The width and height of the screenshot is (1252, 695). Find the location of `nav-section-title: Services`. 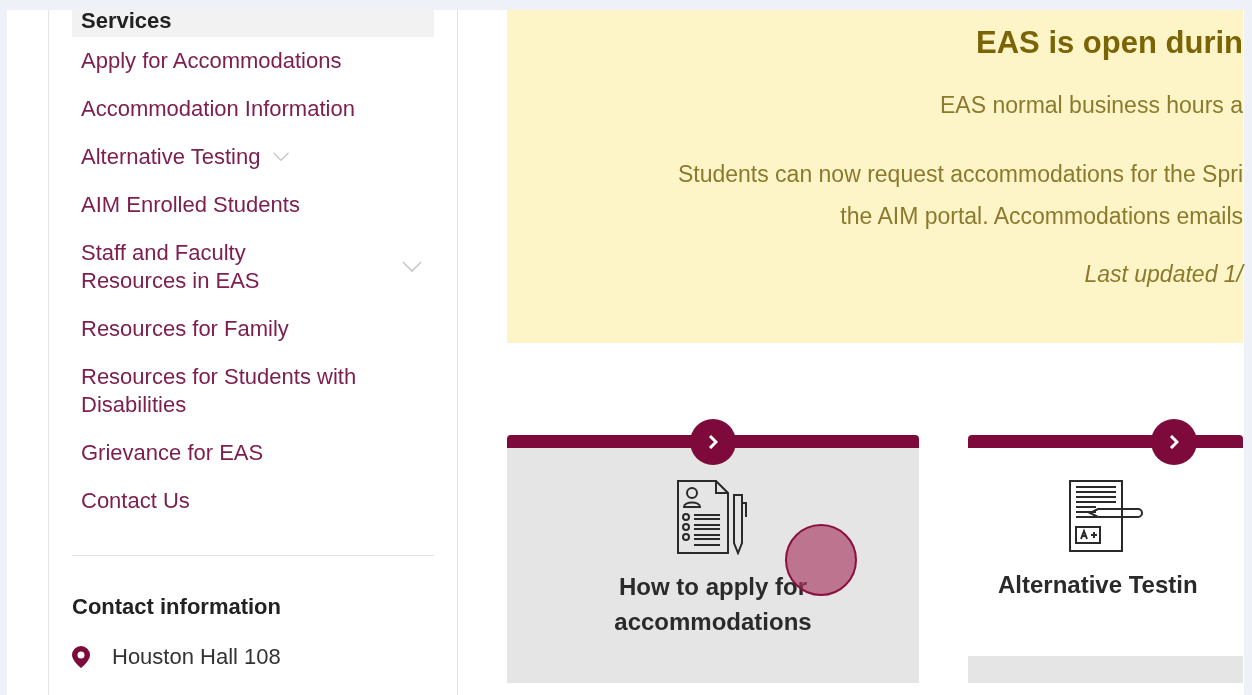

nav-section-title: Services is located at coordinates (253, 23).